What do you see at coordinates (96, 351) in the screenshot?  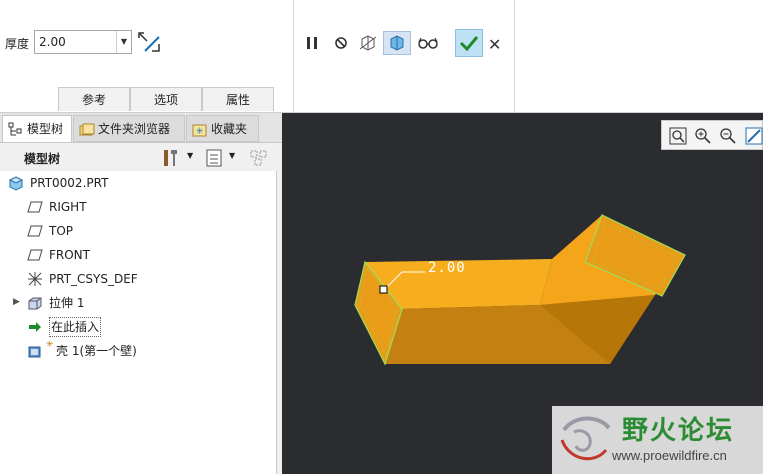 I see `tree-item-label: 壳 1(第一个壁)` at bounding box center [96, 351].